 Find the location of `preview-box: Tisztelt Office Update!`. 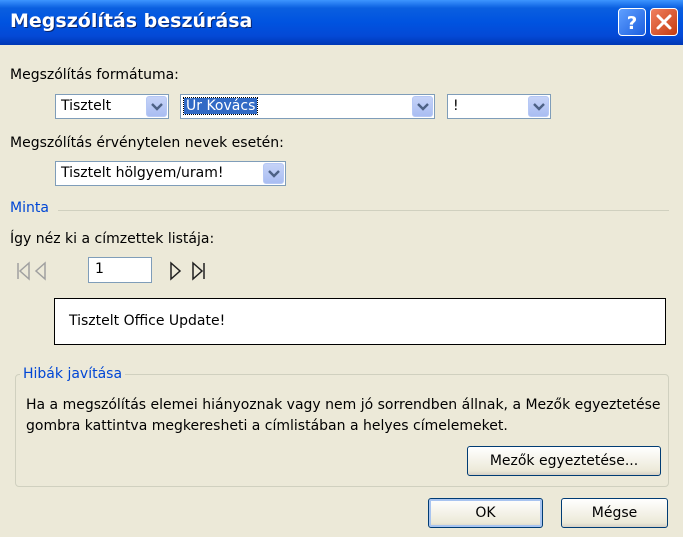

preview-box: Tisztelt Office Update! is located at coordinates (360, 321).